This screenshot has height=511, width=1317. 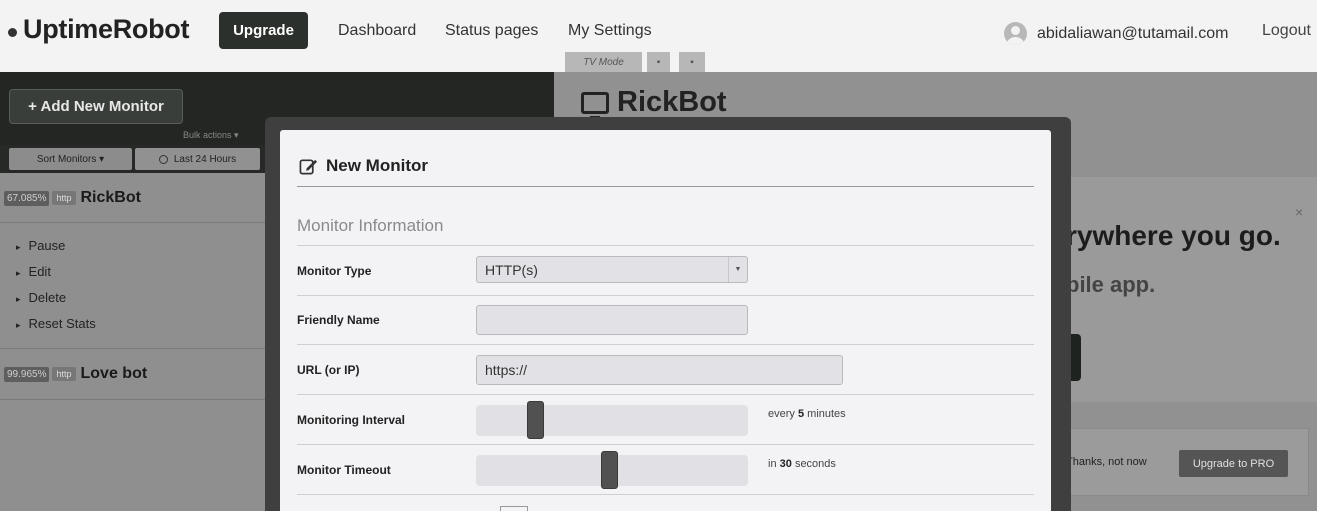 I want to click on interval-prefix: every, so click(x=781, y=414).